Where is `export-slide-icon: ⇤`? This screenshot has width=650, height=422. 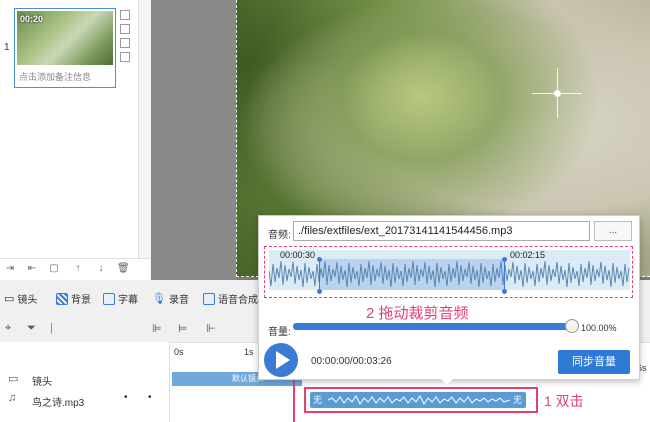
export-slide-icon: ⇤ is located at coordinates (32, 269).